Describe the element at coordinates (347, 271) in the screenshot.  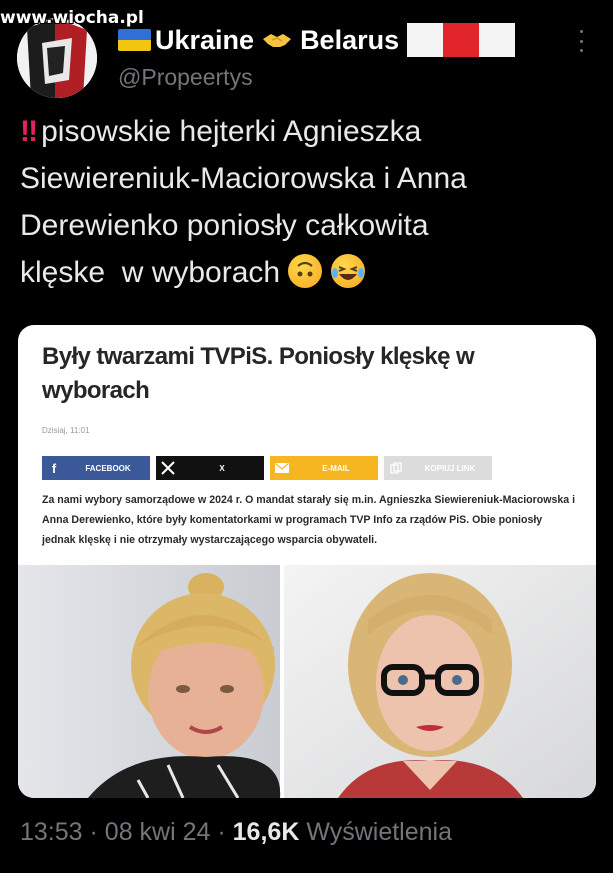
I see `laughing-tears-icon` at that location.